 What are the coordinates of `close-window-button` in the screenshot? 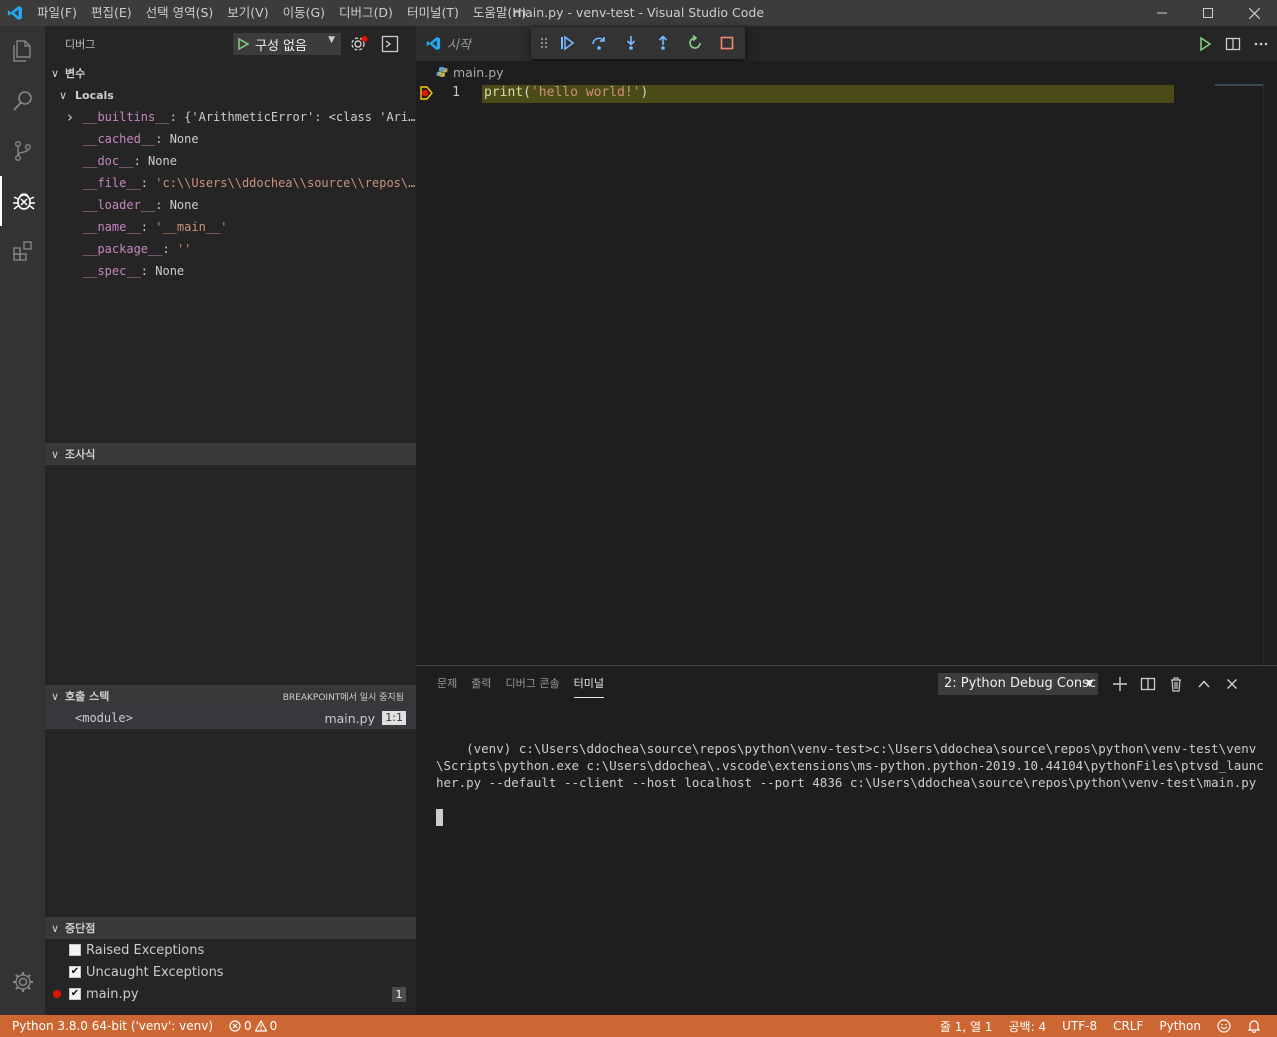 It's located at (1254, 13).